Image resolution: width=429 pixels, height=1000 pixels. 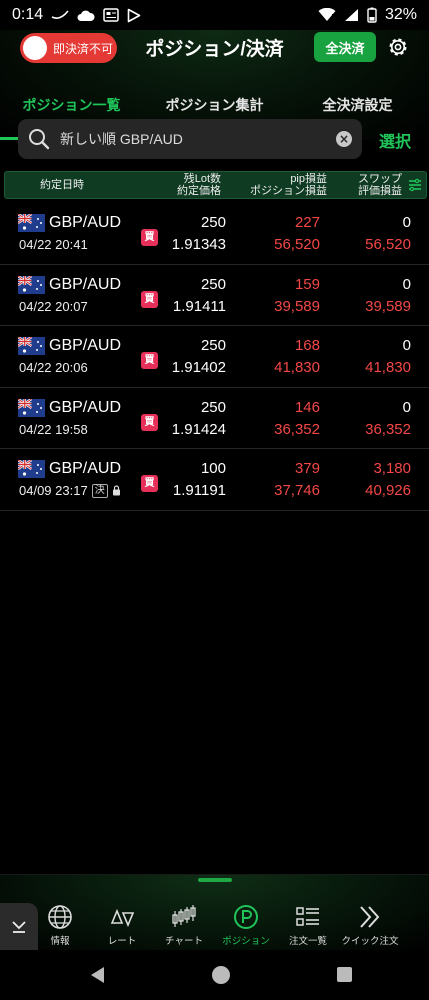 I want to click on search-value: 新しい順 GBP/AUD, so click(x=121, y=139).